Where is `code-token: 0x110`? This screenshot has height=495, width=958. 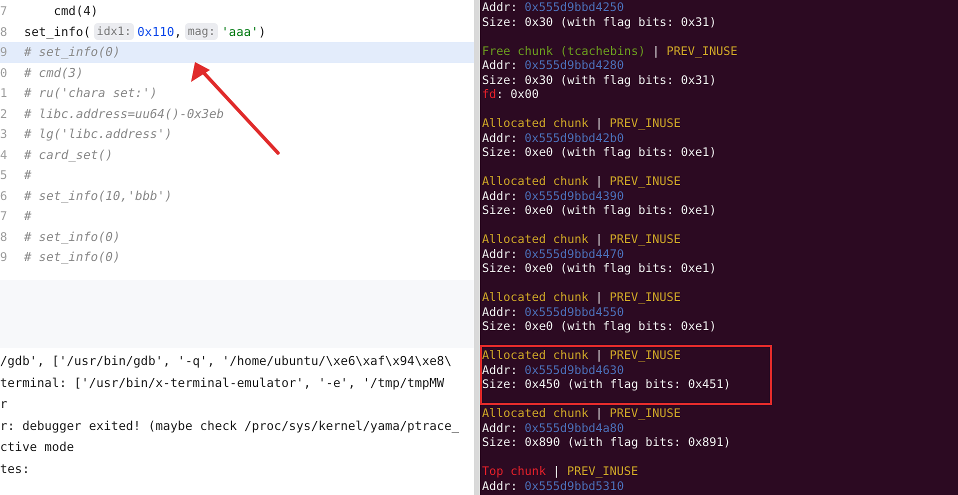 code-token: 0x110 is located at coordinates (155, 32).